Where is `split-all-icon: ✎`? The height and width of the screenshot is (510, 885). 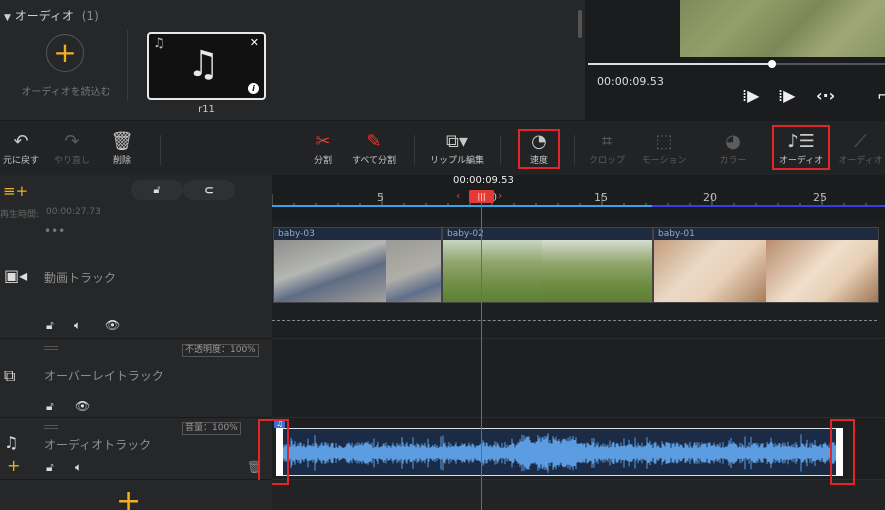 split-all-icon: ✎ is located at coordinates (374, 141).